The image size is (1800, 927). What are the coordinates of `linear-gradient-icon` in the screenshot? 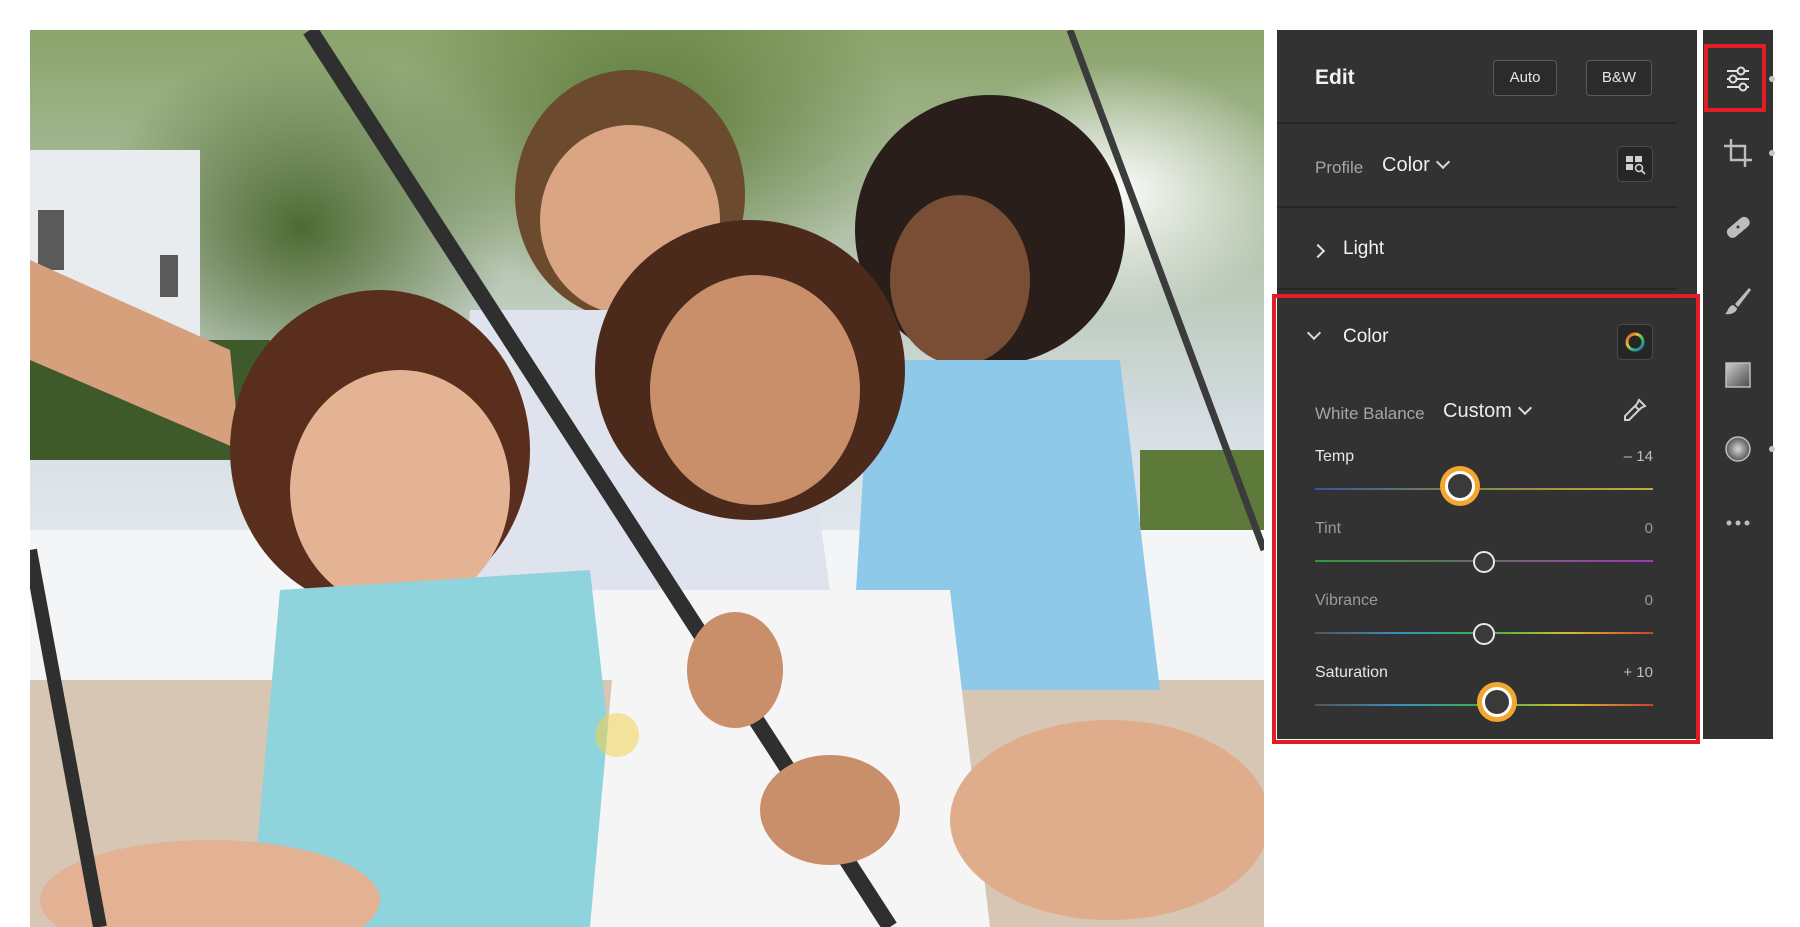 It's located at (1738, 375).